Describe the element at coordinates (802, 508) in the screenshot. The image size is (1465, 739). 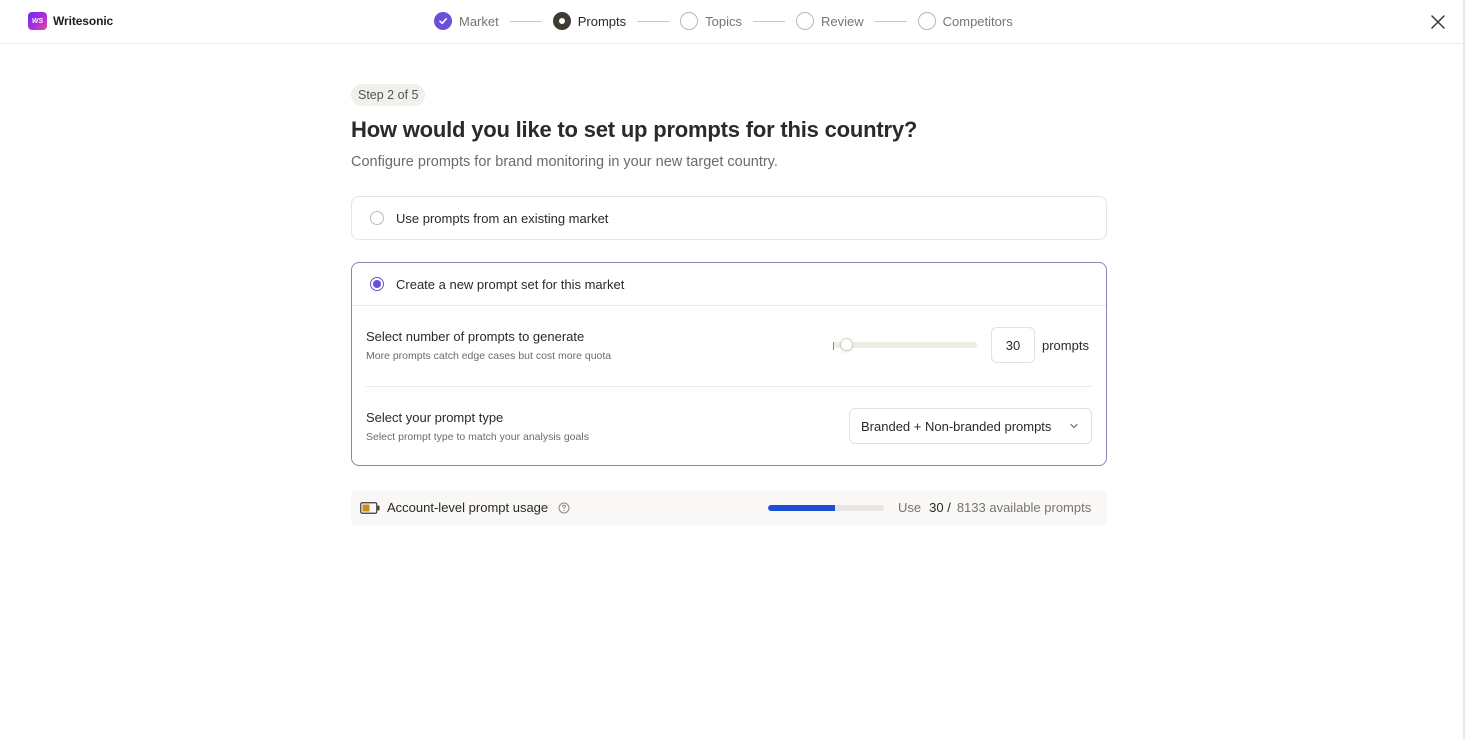
I see `usage-progress-fill` at that location.